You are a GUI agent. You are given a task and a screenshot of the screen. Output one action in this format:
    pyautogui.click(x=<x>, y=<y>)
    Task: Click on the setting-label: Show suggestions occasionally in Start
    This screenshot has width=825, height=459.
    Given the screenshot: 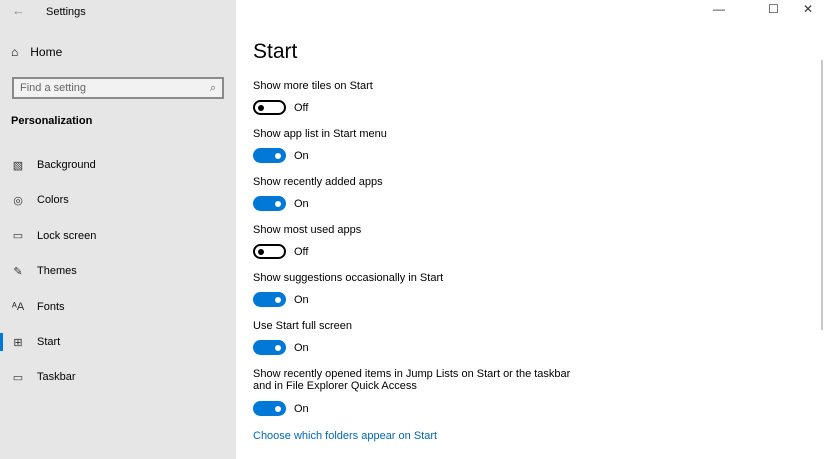 What is the action you would take?
    pyautogui.click(x=348, y=278)
    